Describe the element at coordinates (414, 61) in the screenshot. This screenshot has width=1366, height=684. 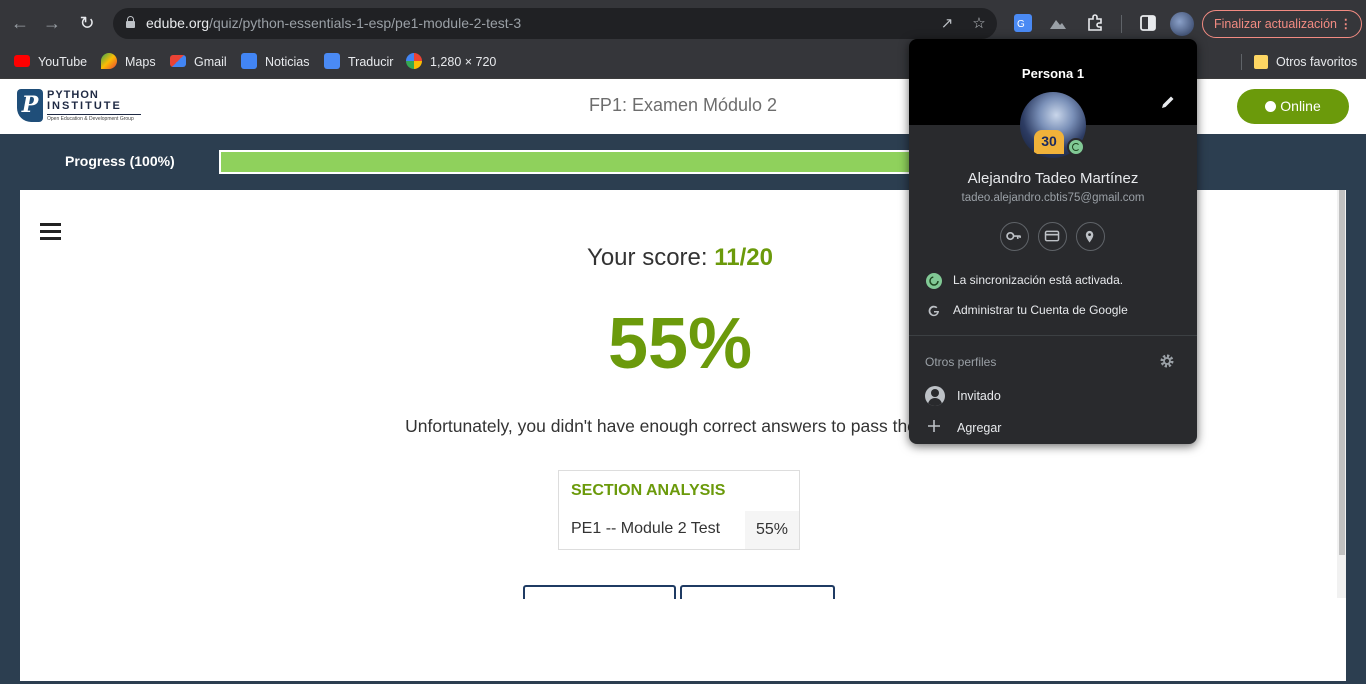
I see `google-icon` at that location.